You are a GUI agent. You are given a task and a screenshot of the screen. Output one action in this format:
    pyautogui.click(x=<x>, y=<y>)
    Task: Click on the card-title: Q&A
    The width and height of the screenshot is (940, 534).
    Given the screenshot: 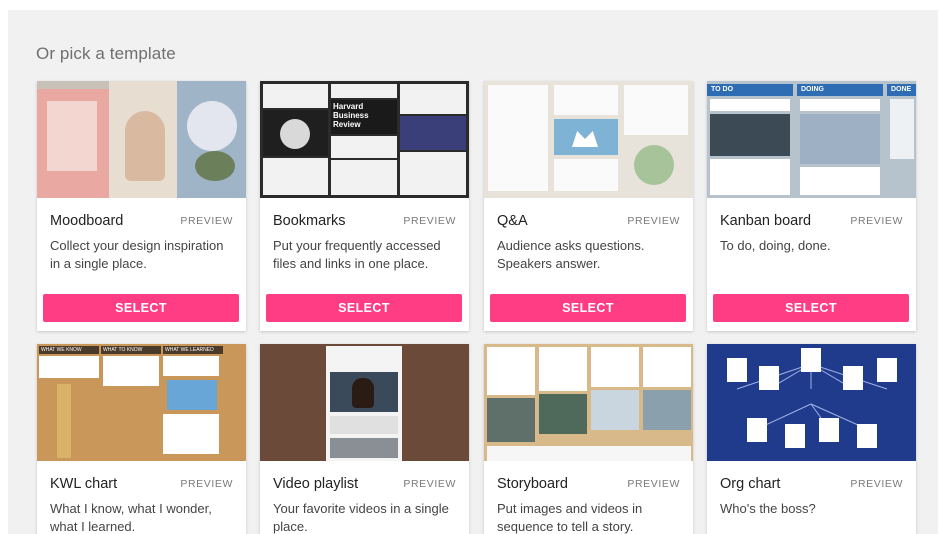 What is the action you would take?
    pyautogui.click(x=512, y=221)
    